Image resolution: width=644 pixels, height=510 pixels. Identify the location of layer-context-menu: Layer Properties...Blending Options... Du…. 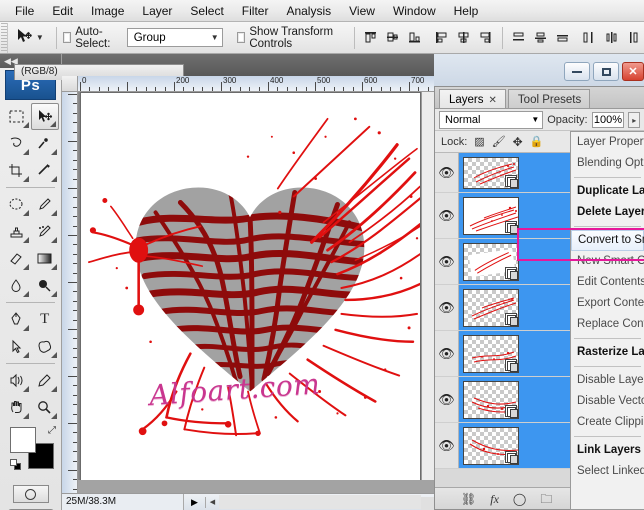
(607, 320).